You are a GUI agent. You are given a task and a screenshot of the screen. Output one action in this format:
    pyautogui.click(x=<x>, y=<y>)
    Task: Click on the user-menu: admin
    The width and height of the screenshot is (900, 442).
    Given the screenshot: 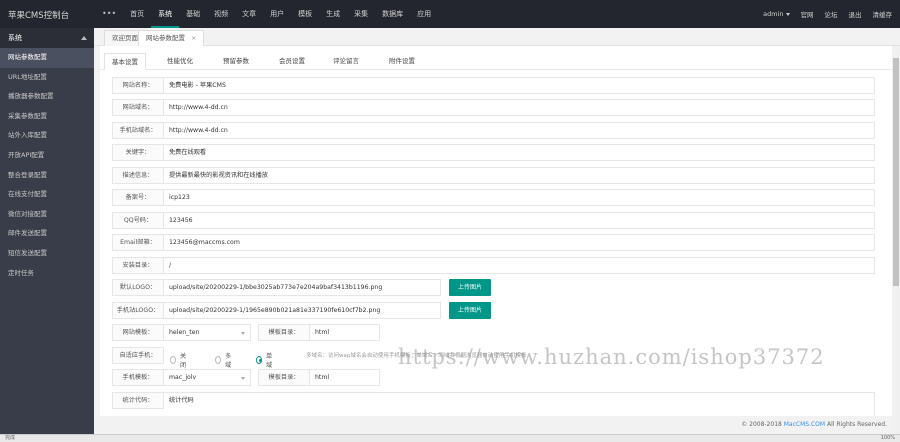 What is the action you would take?
    pyautogui.click(x=776, y=14)
    